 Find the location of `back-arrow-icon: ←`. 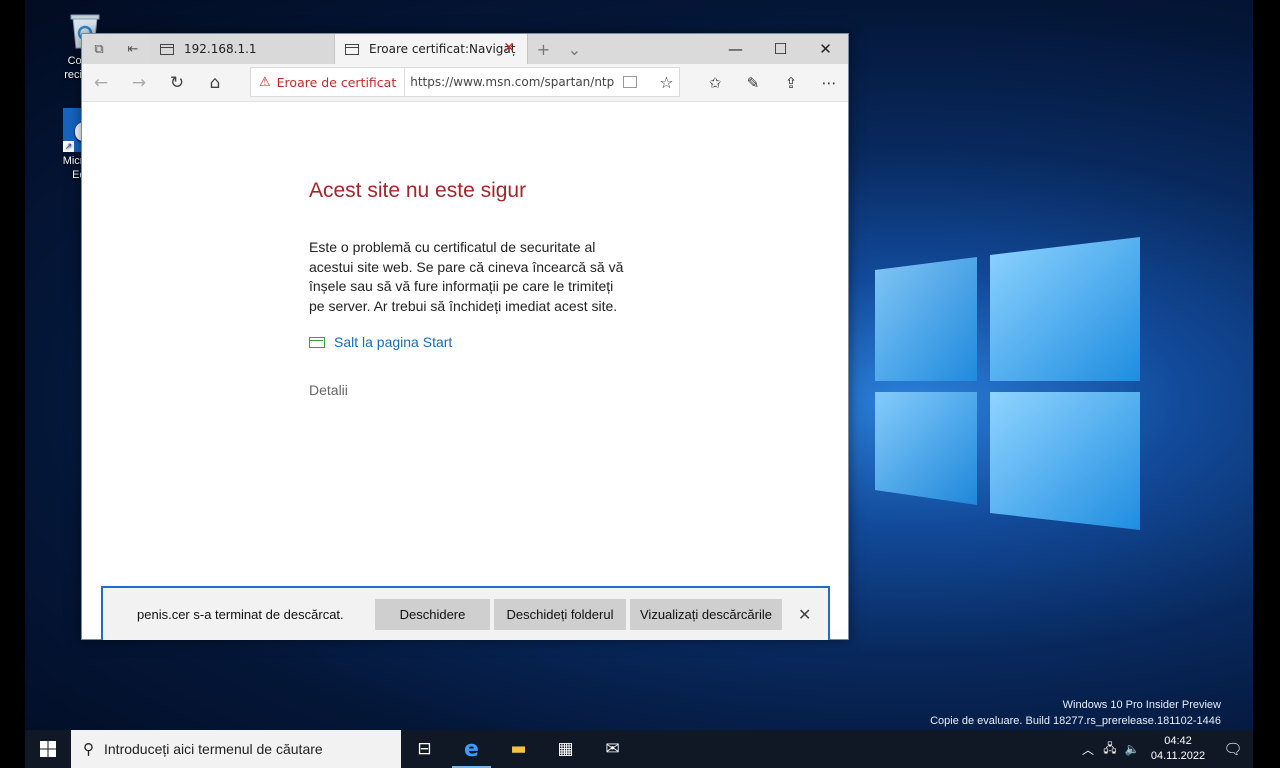

back-arrow-icon: ← is located at coordinates (101, 83).